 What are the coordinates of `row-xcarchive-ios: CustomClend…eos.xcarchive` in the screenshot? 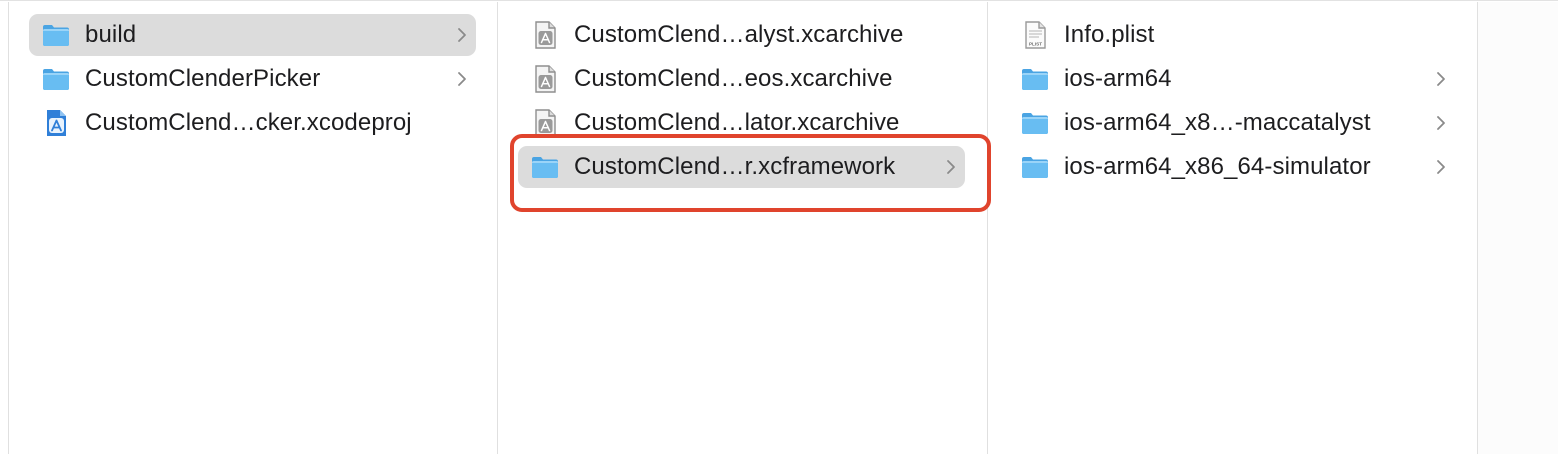 It's located at (741, 79).